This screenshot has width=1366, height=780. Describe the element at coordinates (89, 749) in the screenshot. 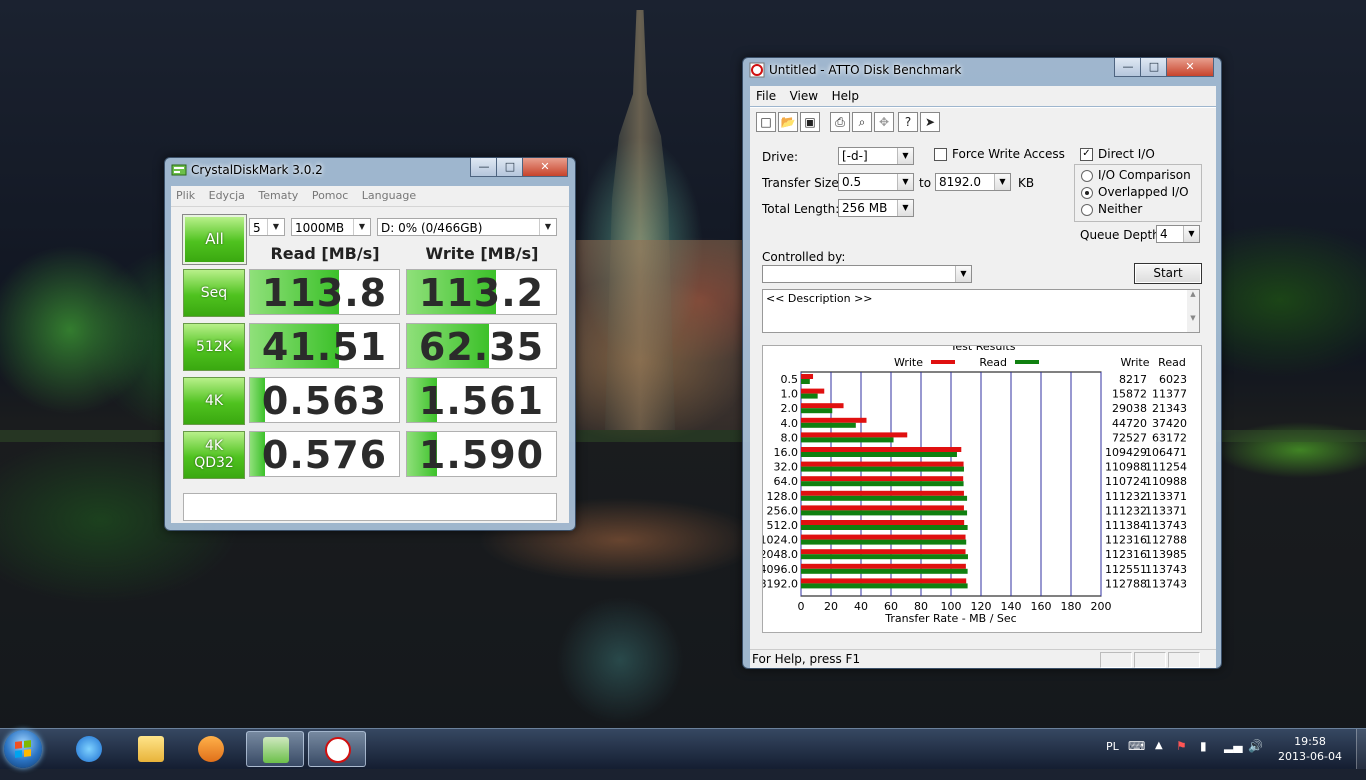

I see `taskbar-ie` at that location.